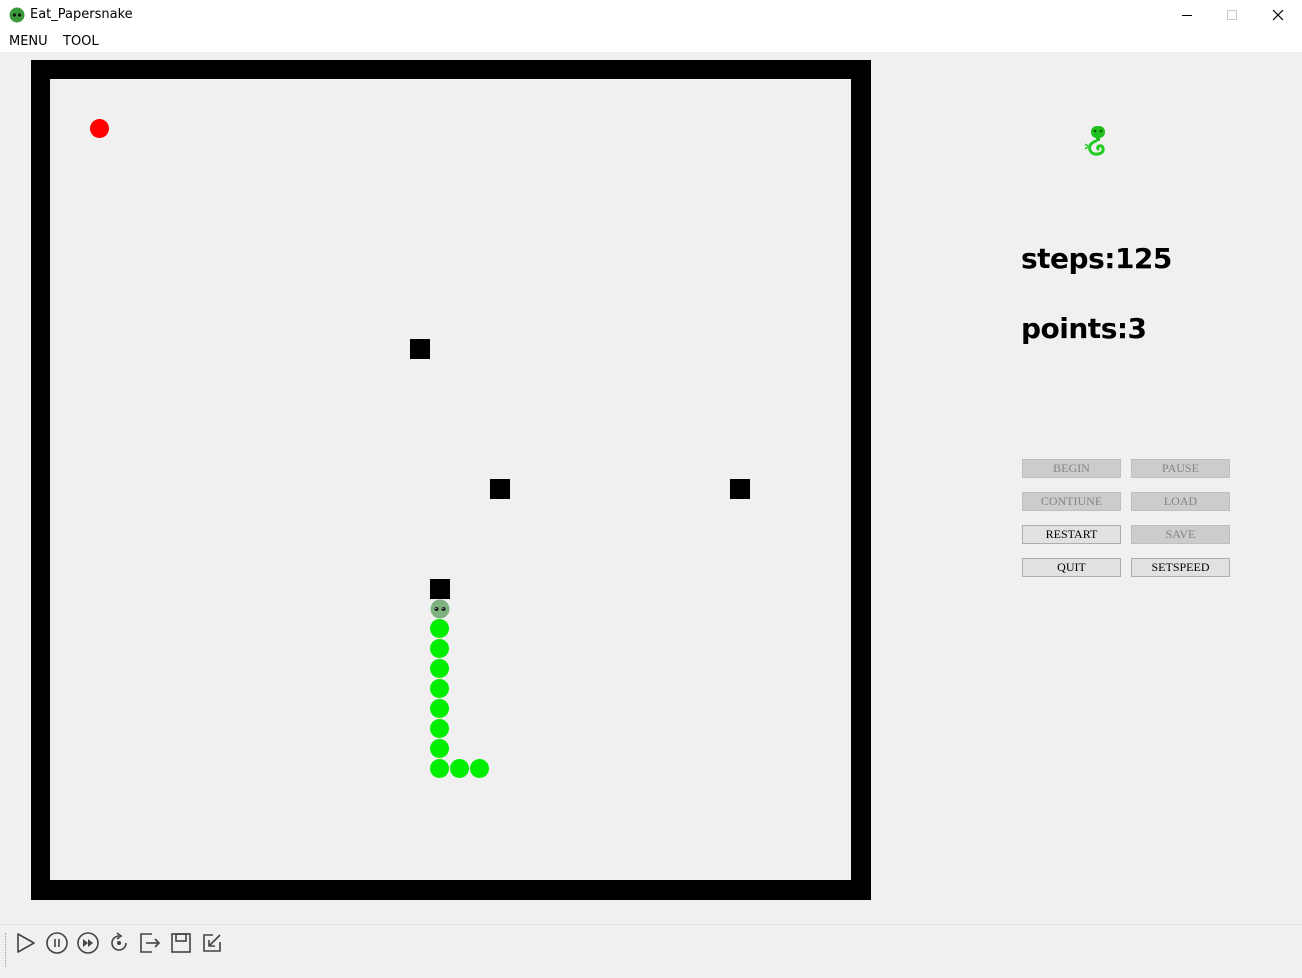 This screenshot has height=978, width=1302. What do you see at coordinates (17, 15) in the screenshot?
I see `snake-app-icon` at bounding box center [17, 15].